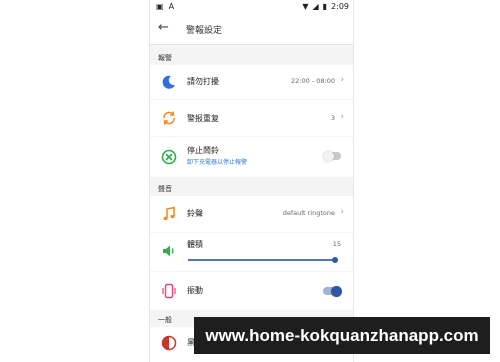 The width and height of the screenshot is (500, 362). I want to click on setting-row-ringtone: 鈴聲 default ringtone ›, so click(251, 214).